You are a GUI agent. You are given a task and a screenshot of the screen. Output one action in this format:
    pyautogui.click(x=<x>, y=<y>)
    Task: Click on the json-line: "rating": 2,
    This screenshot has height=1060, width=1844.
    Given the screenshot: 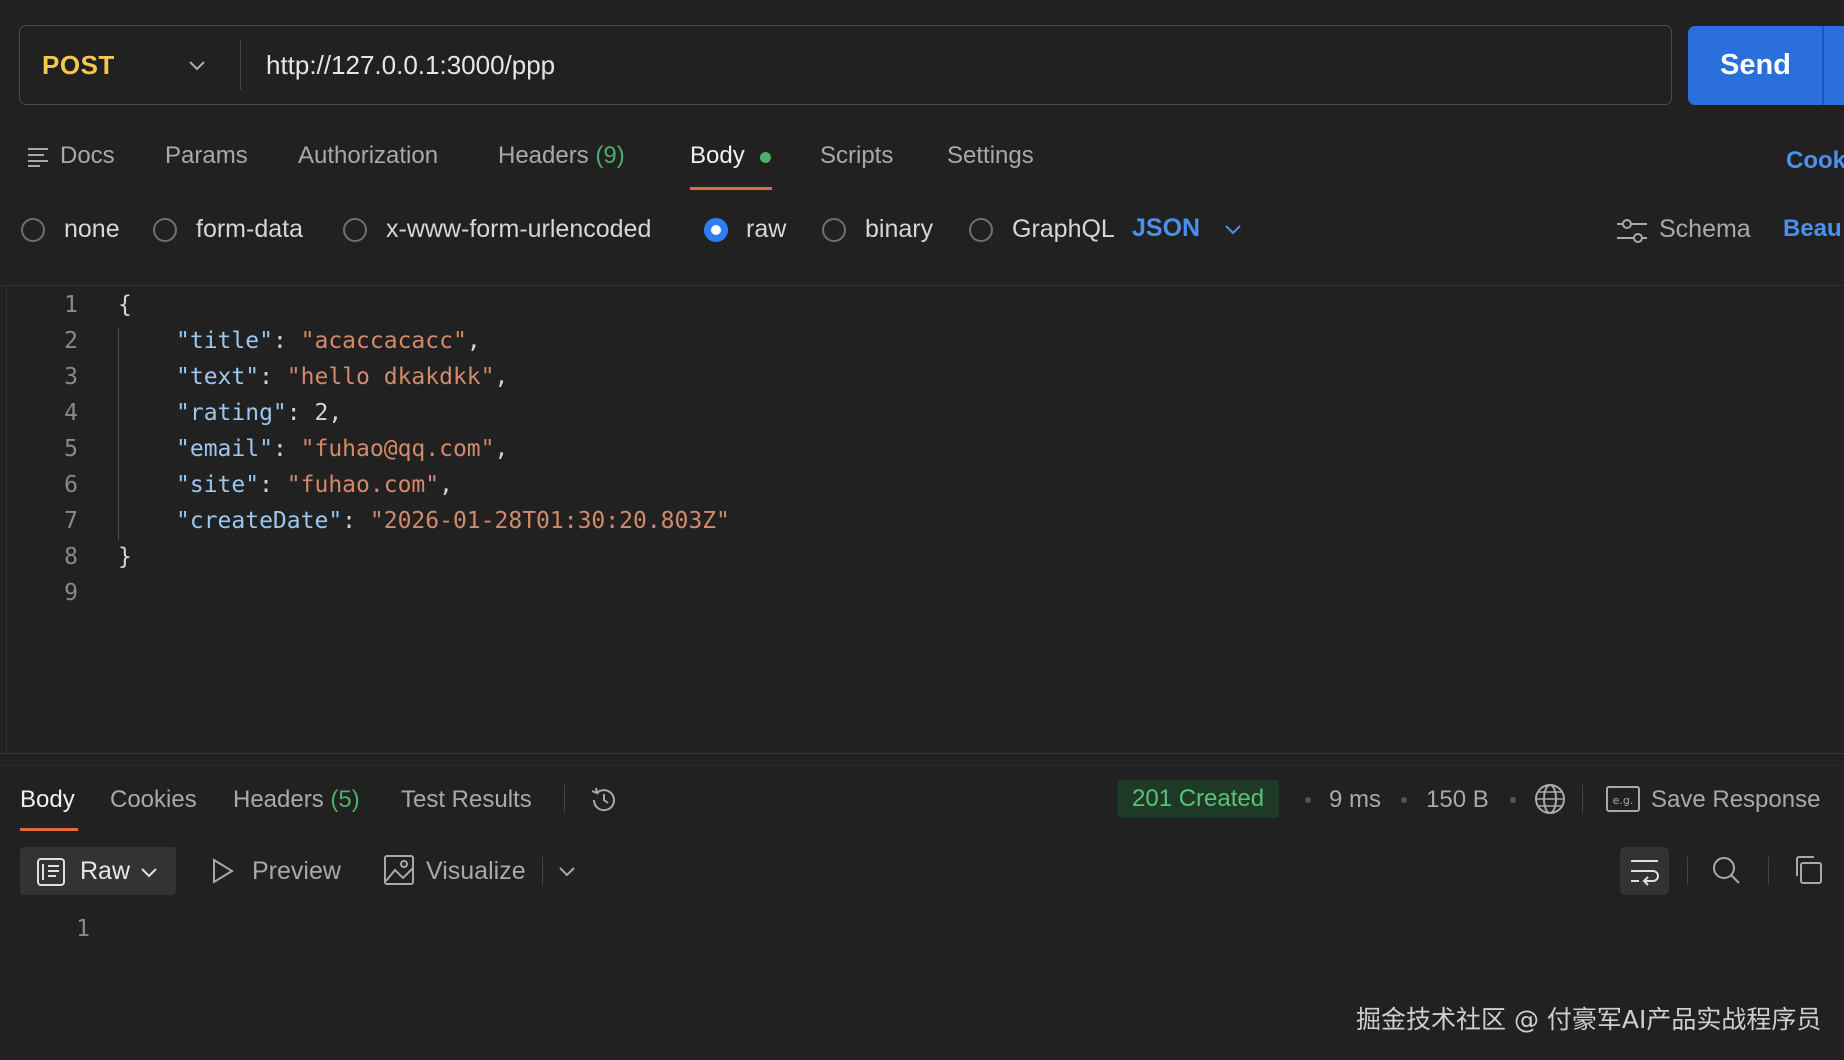 What is the action you would take?
    pyautogui.click(x=259, y=413)
    